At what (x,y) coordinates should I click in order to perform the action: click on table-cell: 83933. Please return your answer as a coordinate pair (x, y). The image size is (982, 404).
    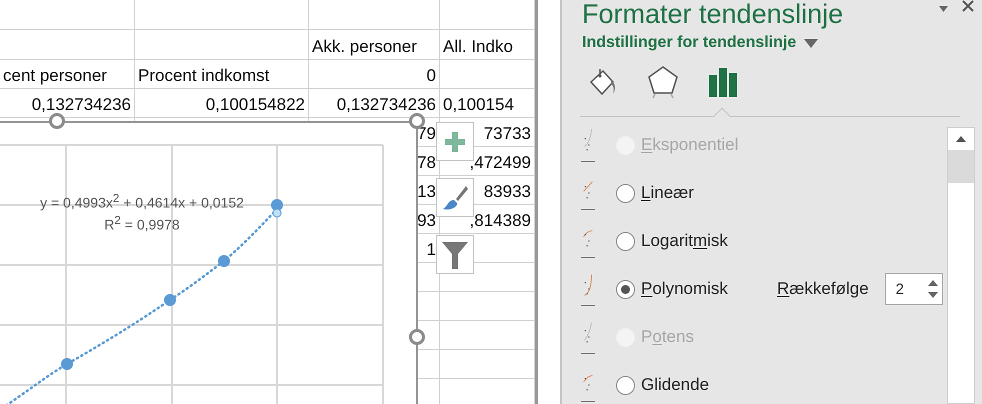
    Looking at the image, I should click on (507, 192).